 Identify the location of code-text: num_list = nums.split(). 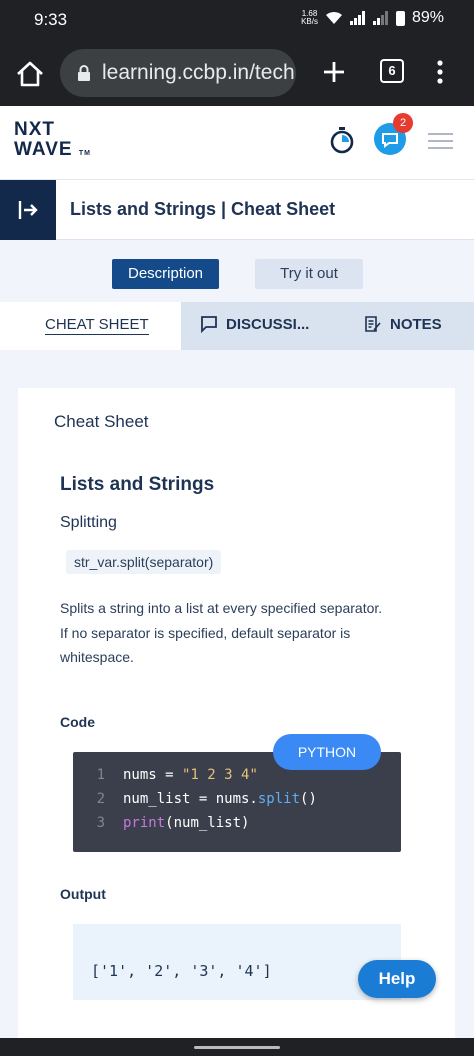
(220, 799).